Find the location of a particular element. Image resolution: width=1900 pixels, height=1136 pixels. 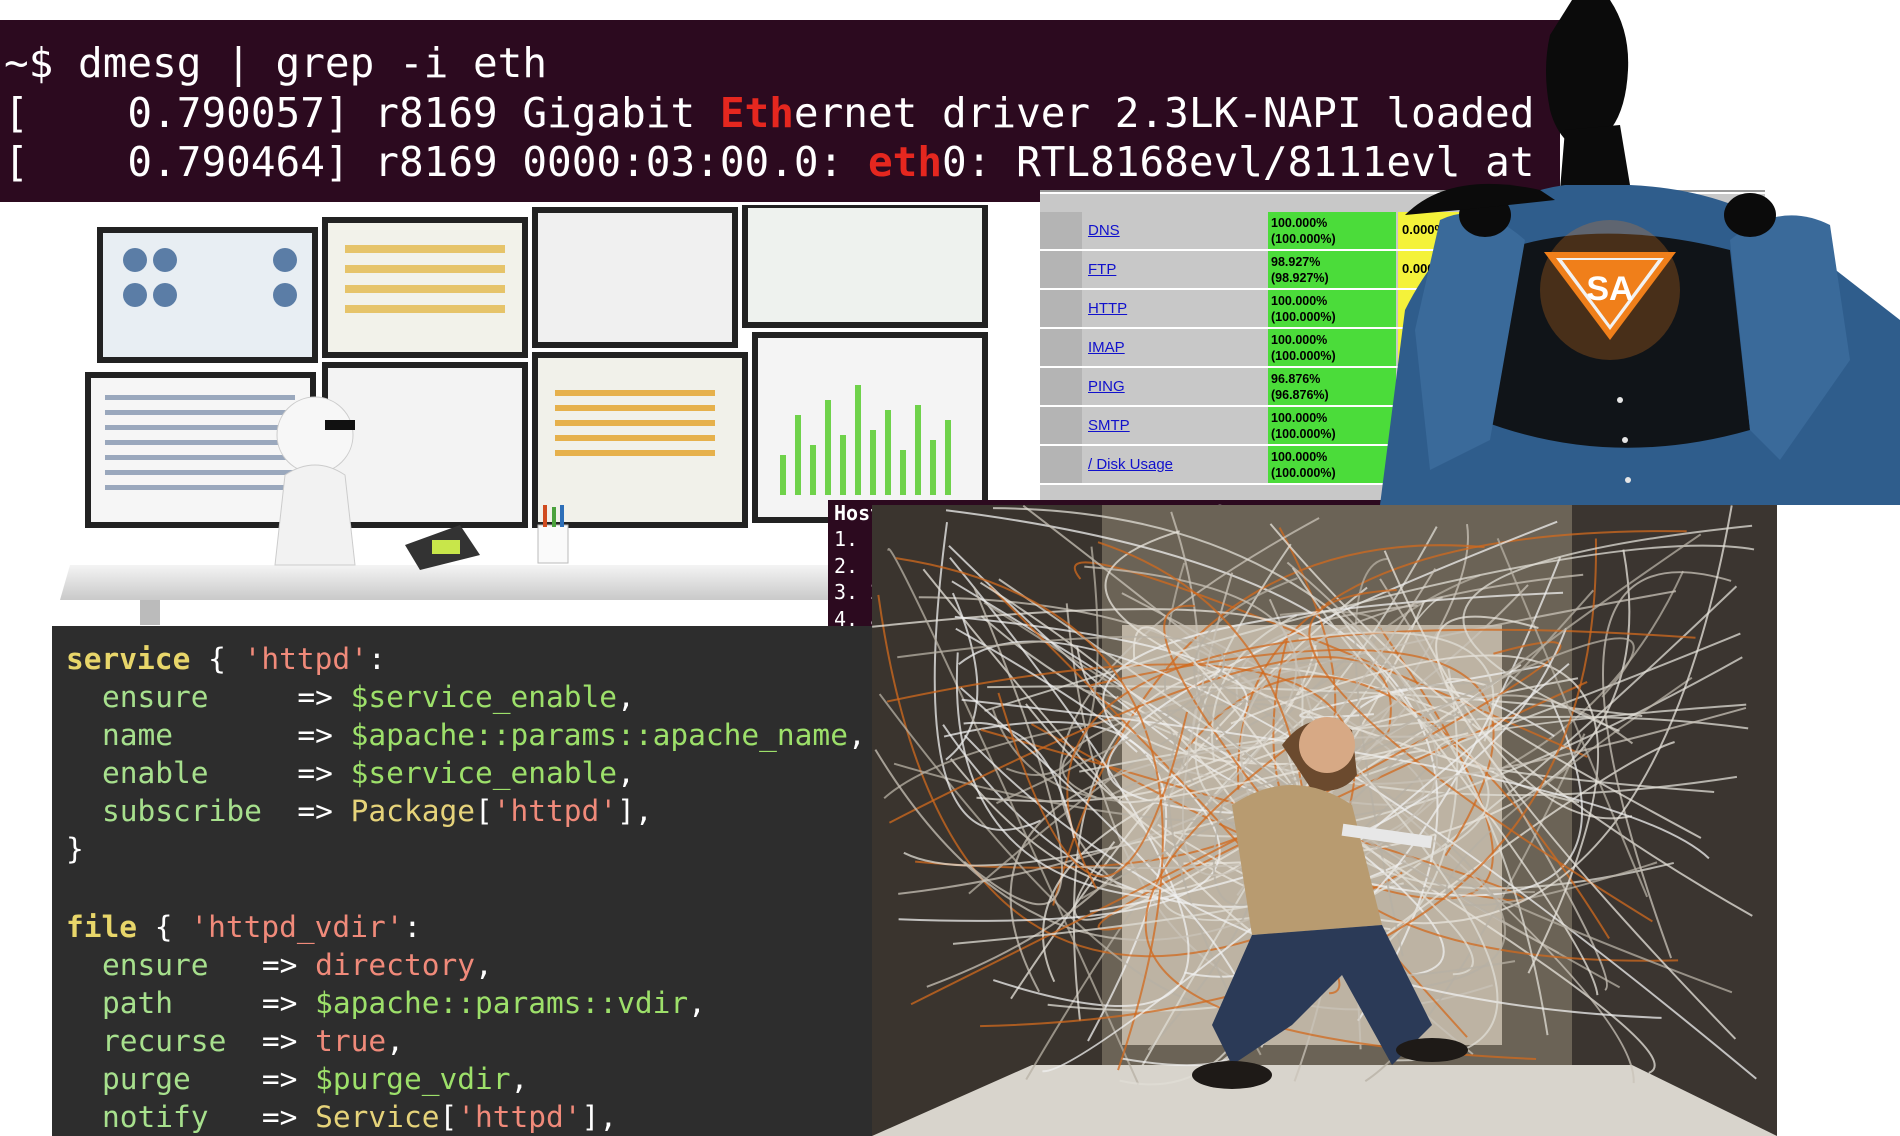

monitor-screens is located at coordinates (536, 366).